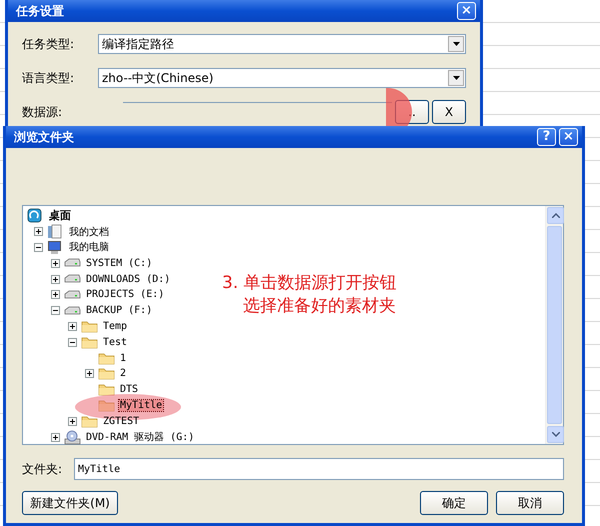 Image resolution: width=600 pixels, height=526 pixels. Describe the element at coordinates (54, 232) in the screenshot. I see `documents-icon` at that location.